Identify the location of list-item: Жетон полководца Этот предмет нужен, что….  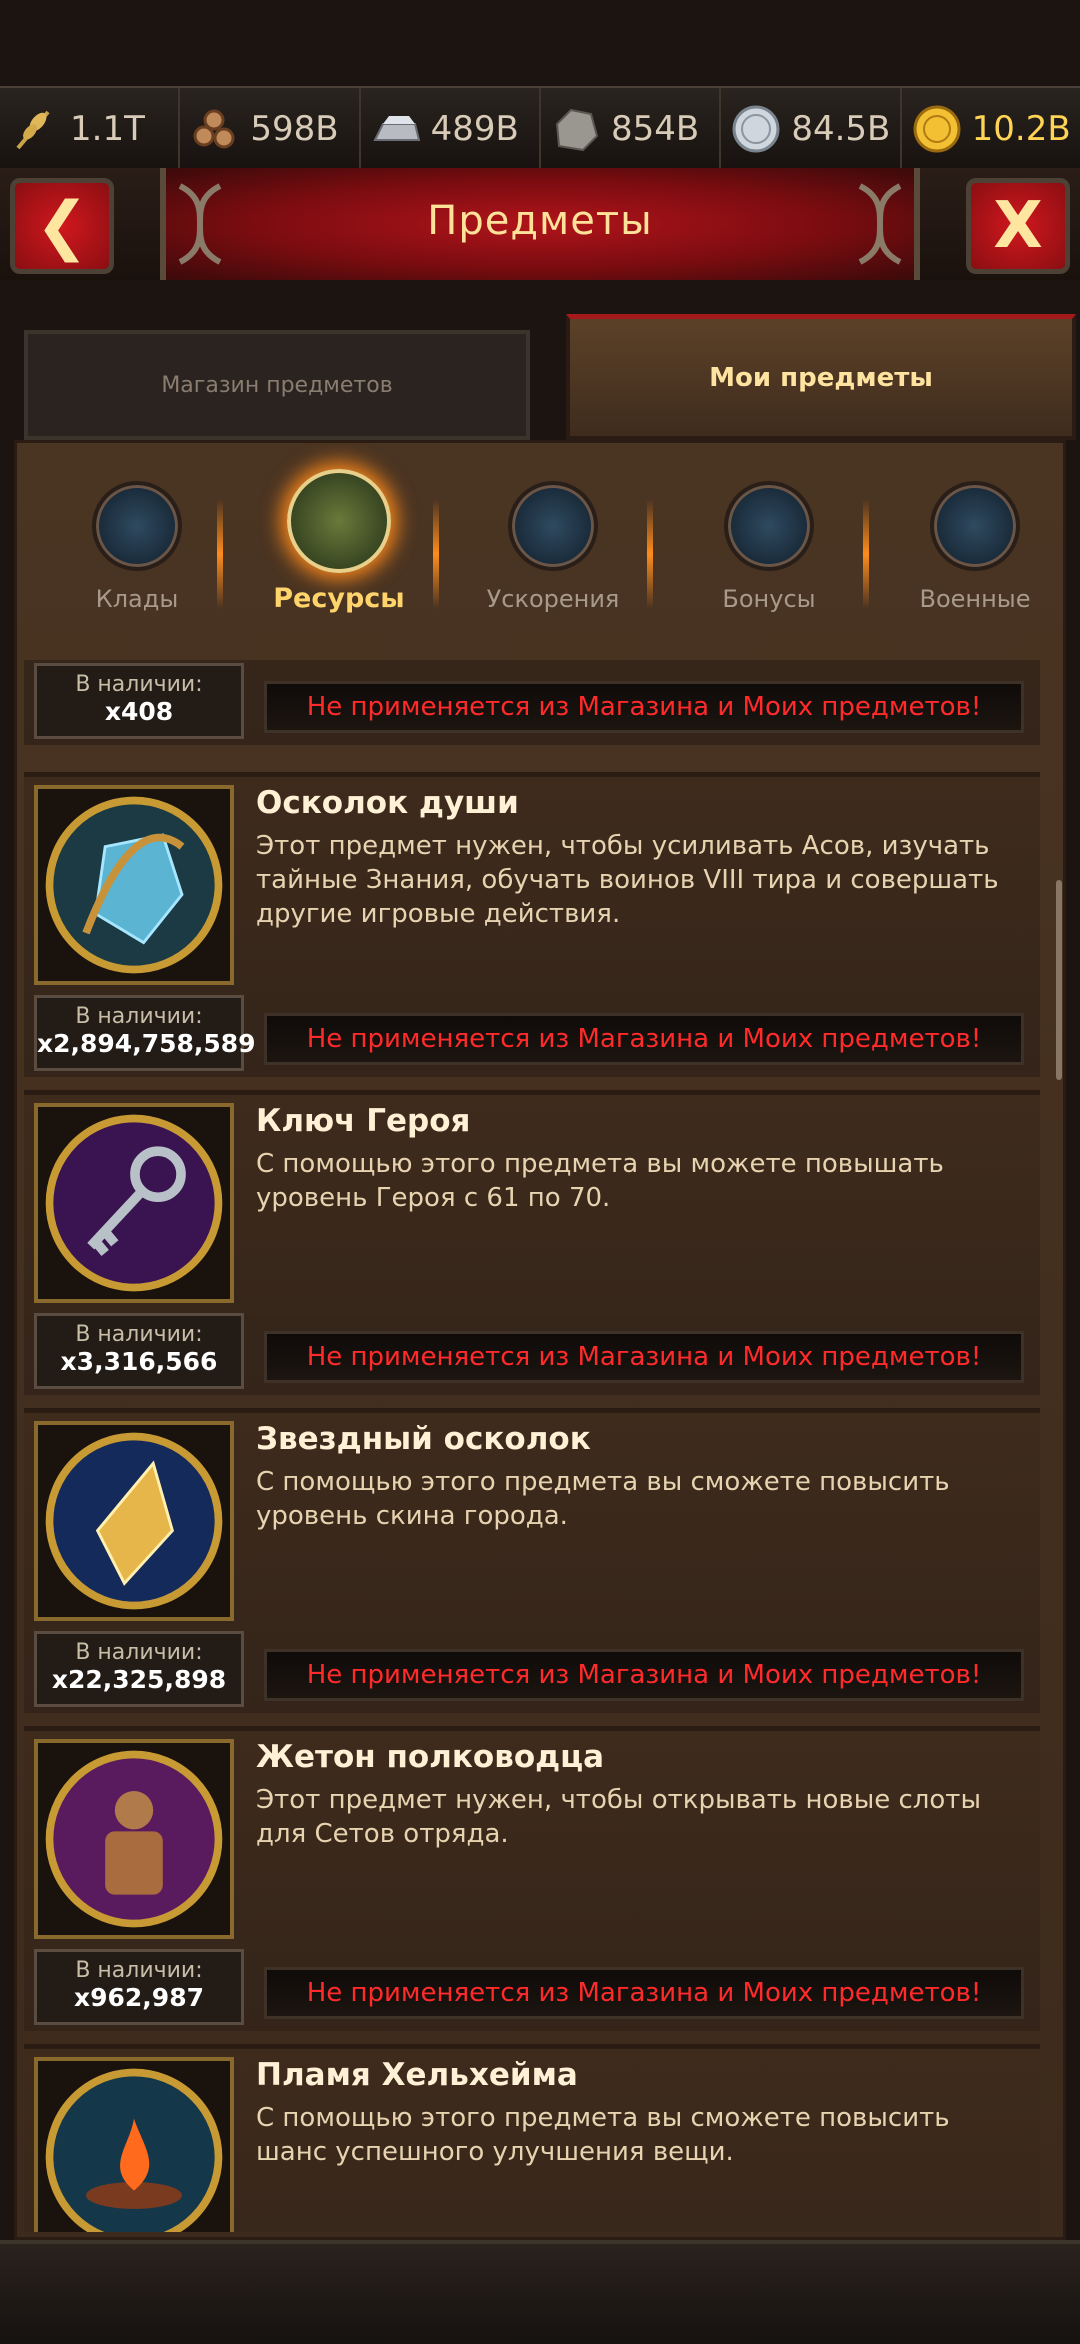
(532, 1878).